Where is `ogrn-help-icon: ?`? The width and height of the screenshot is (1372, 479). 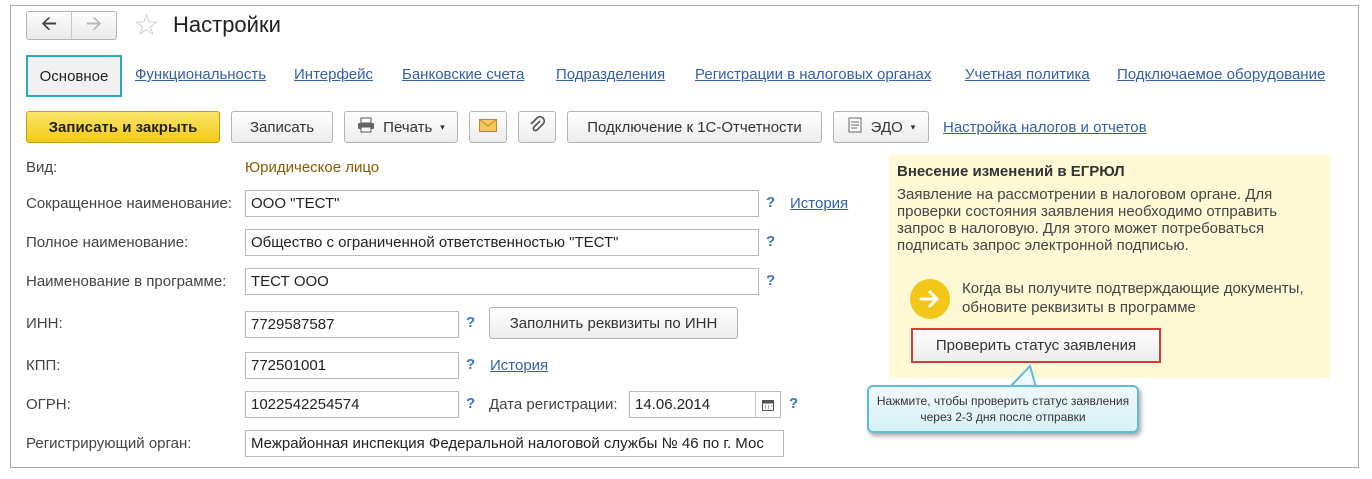
ogrn-help-icon: ? is located at coordinates (470, 403).